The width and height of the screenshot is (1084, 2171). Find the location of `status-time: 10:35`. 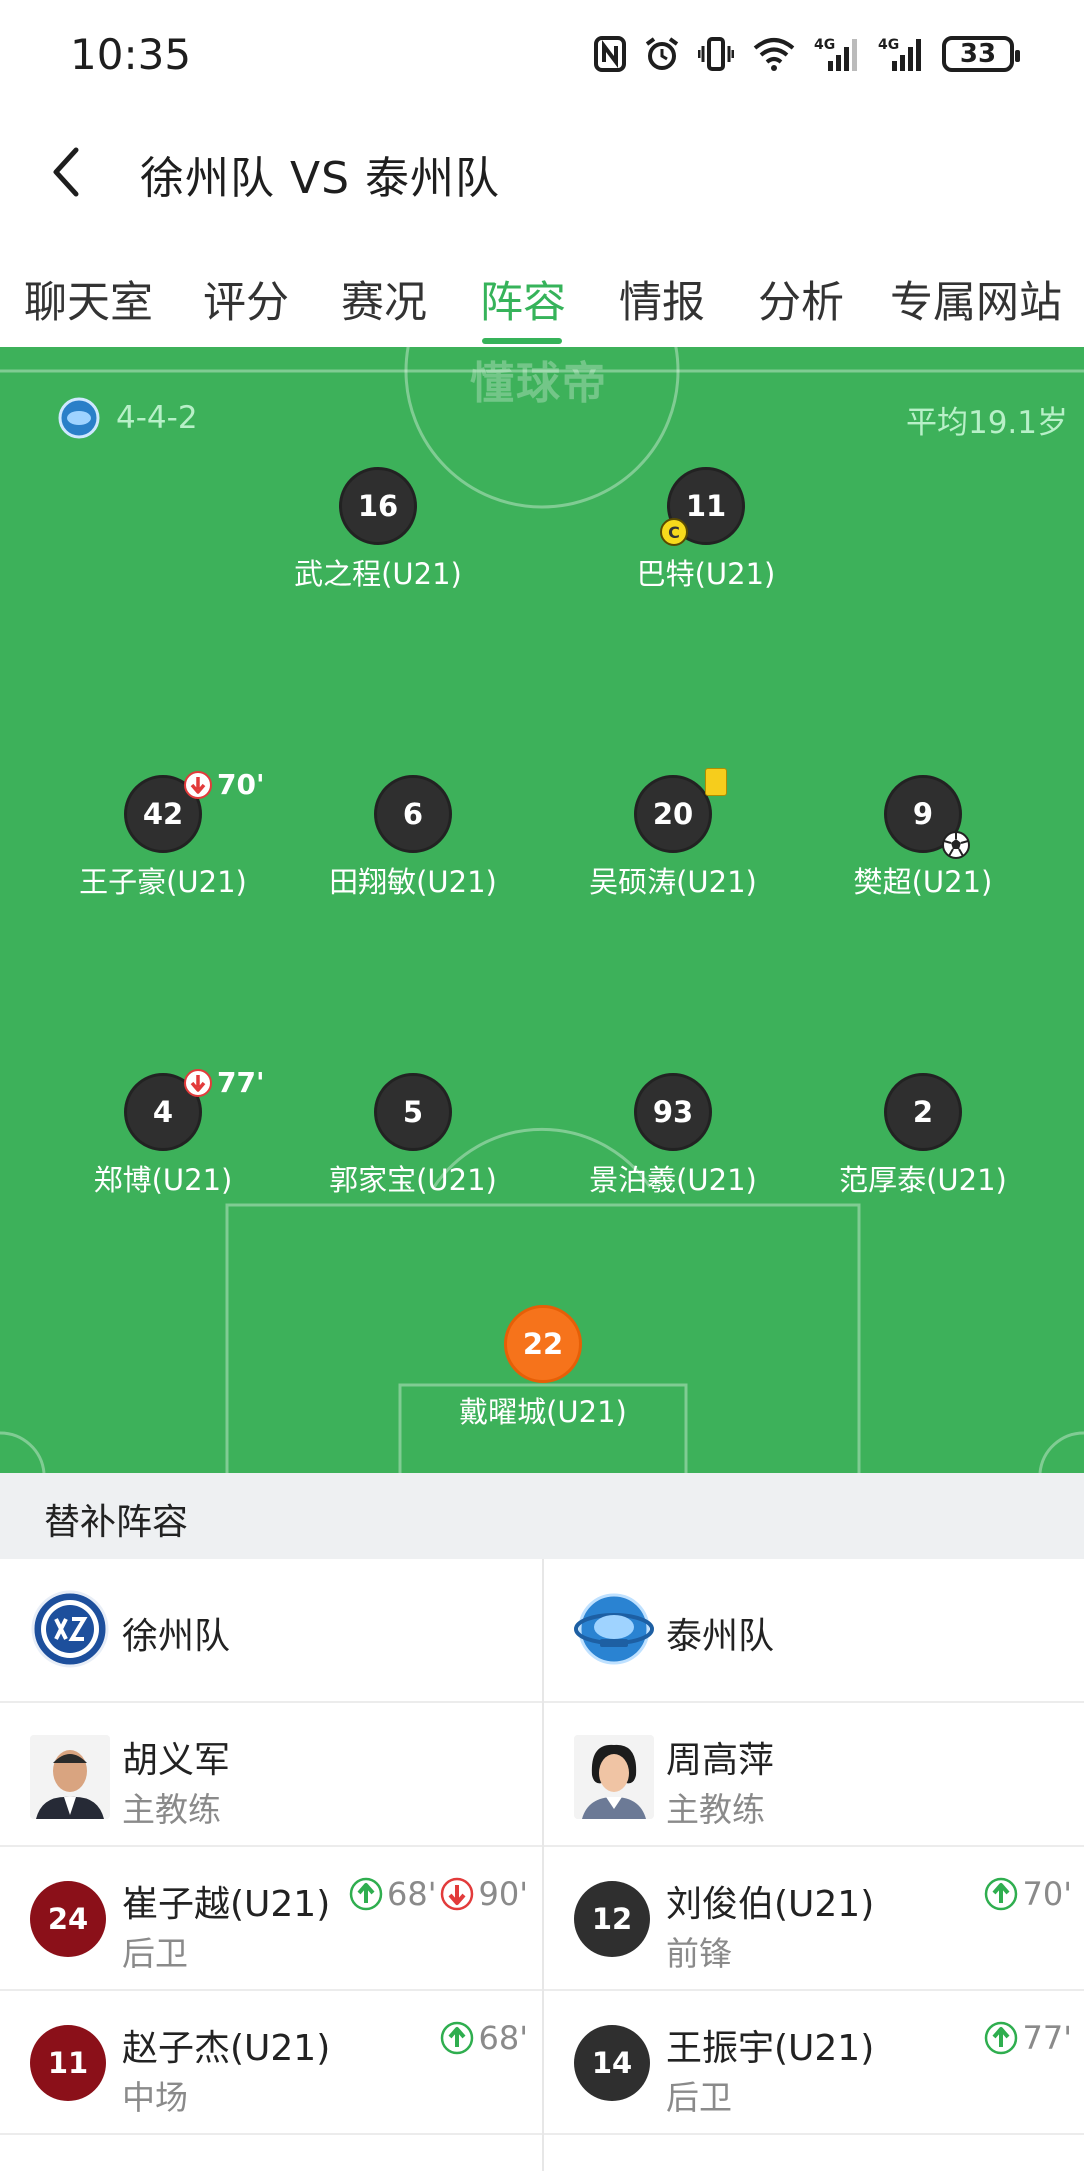

status-time: 10:35 is located at coordinates (131, 54).